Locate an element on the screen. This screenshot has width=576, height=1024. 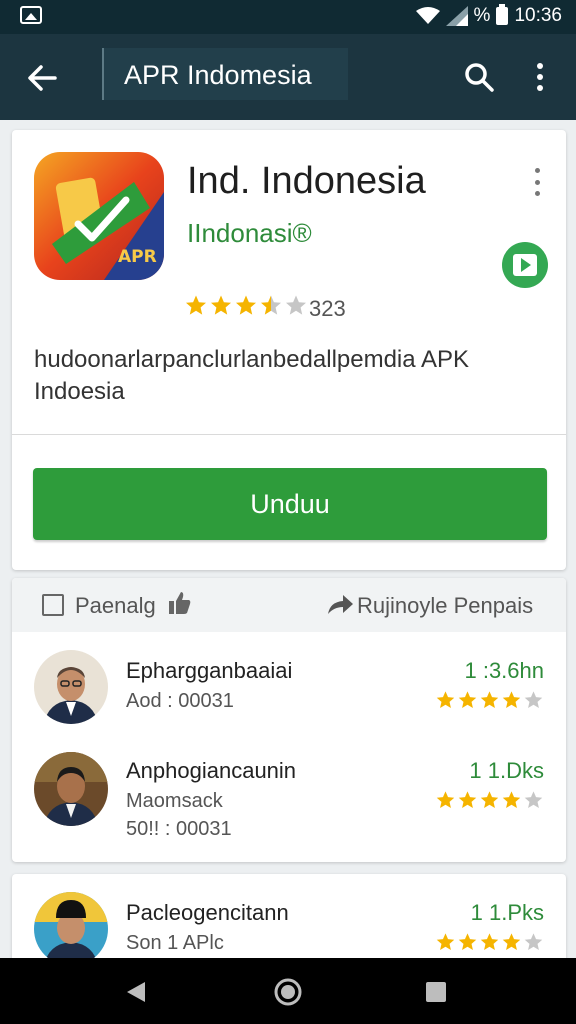
status-bar: % 10:36 is located at coordinates (288, 17).